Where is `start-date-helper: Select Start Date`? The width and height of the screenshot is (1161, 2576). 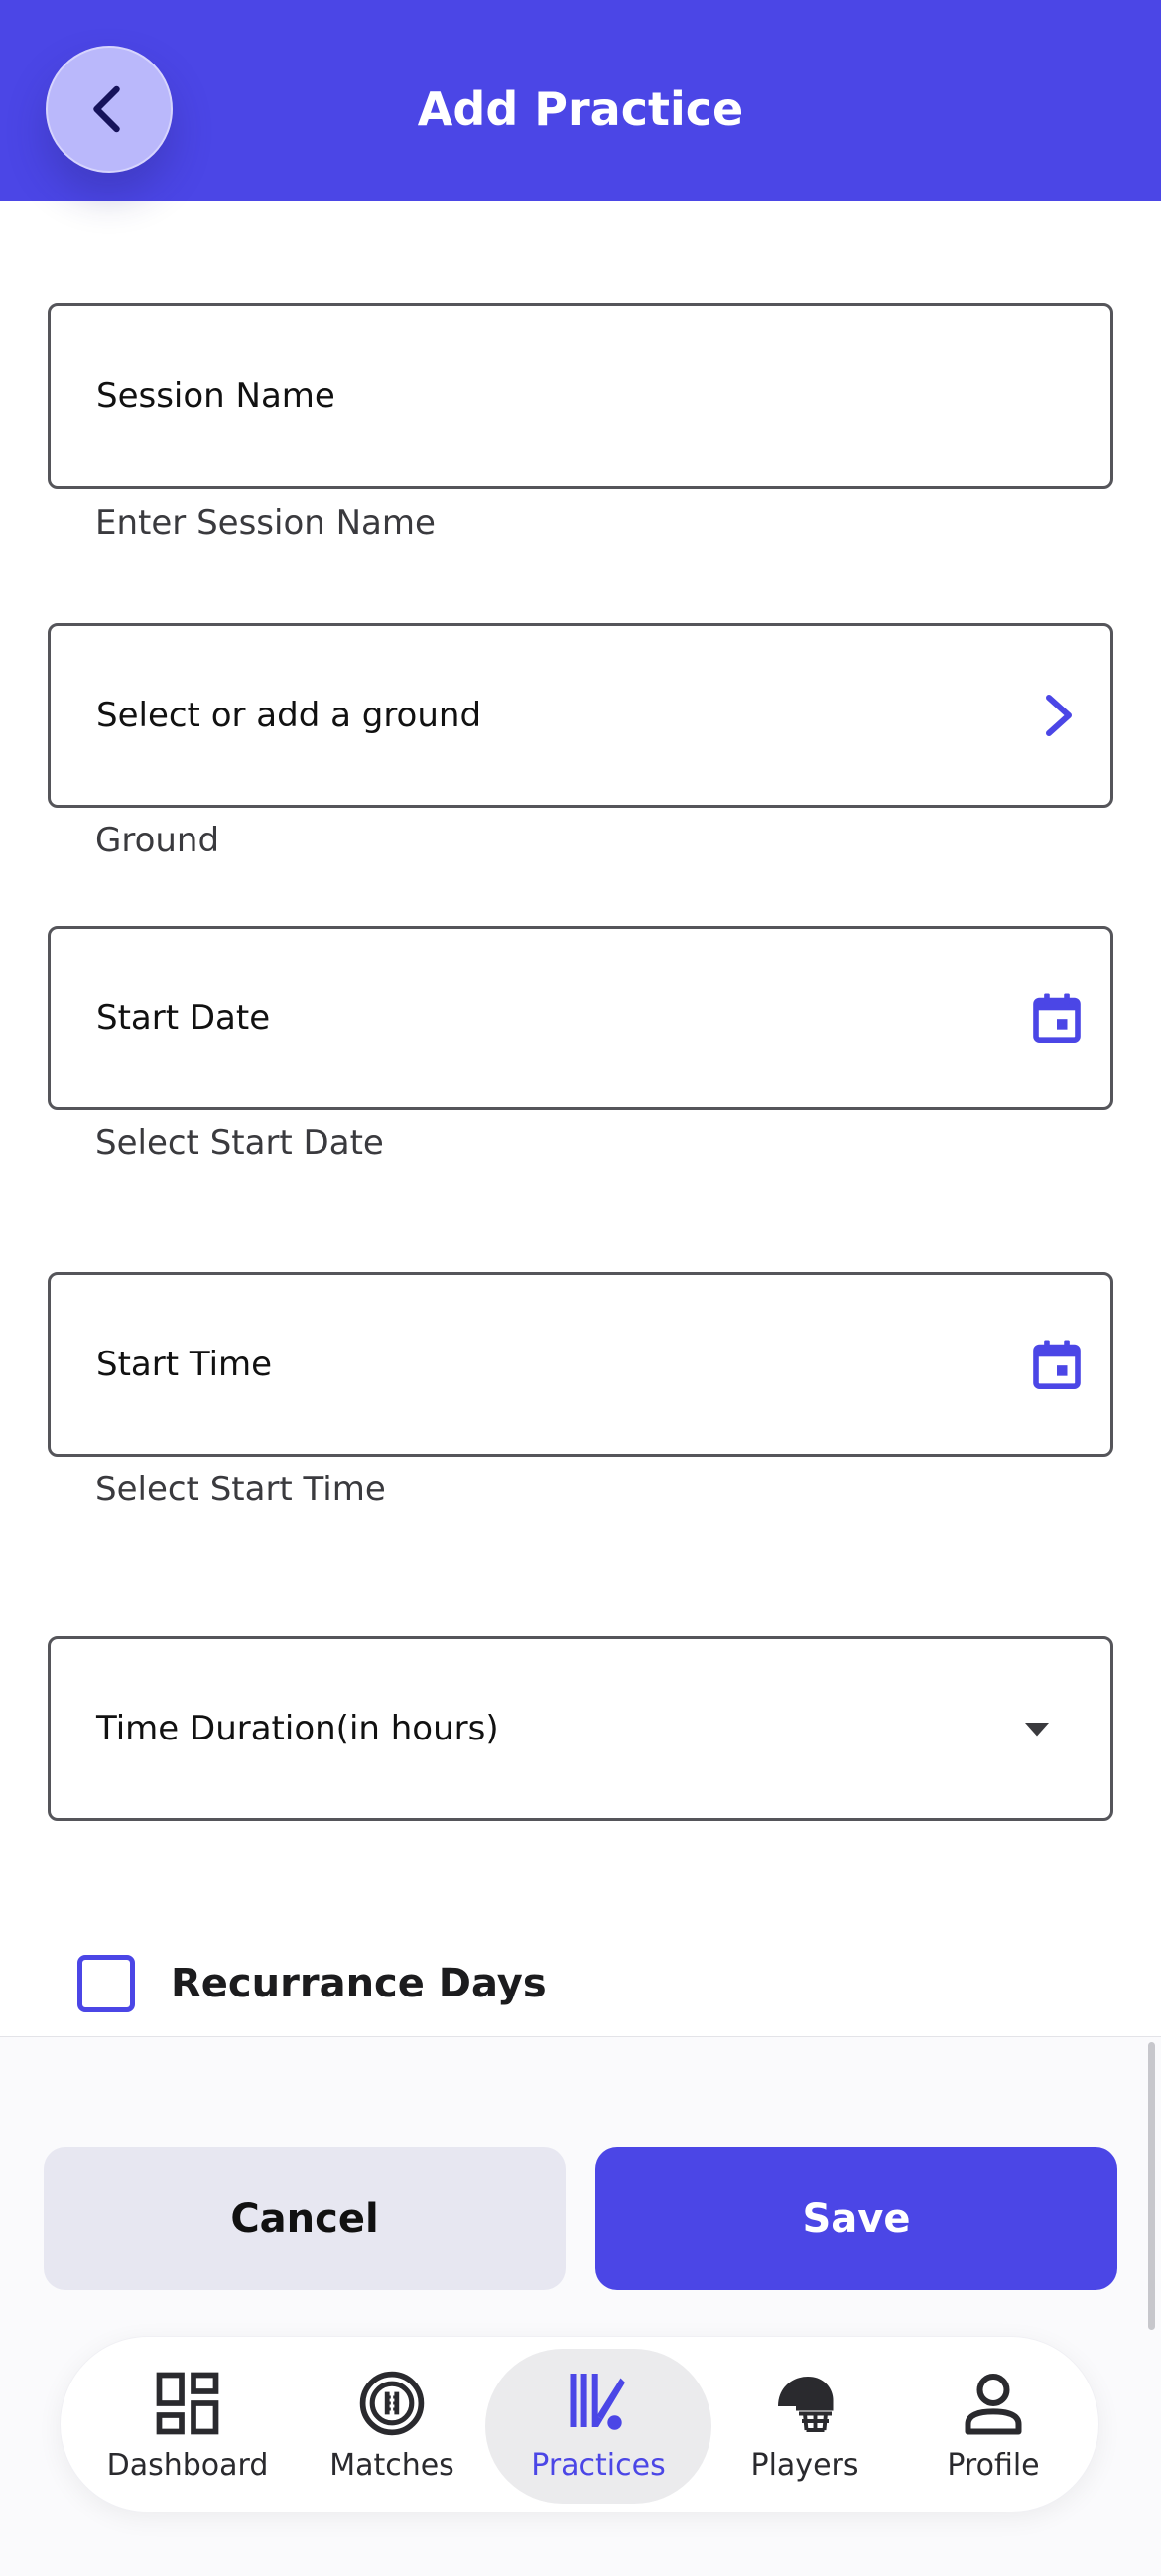
start-date-helper: Select Start Date is located at coordinates (239, 1143).